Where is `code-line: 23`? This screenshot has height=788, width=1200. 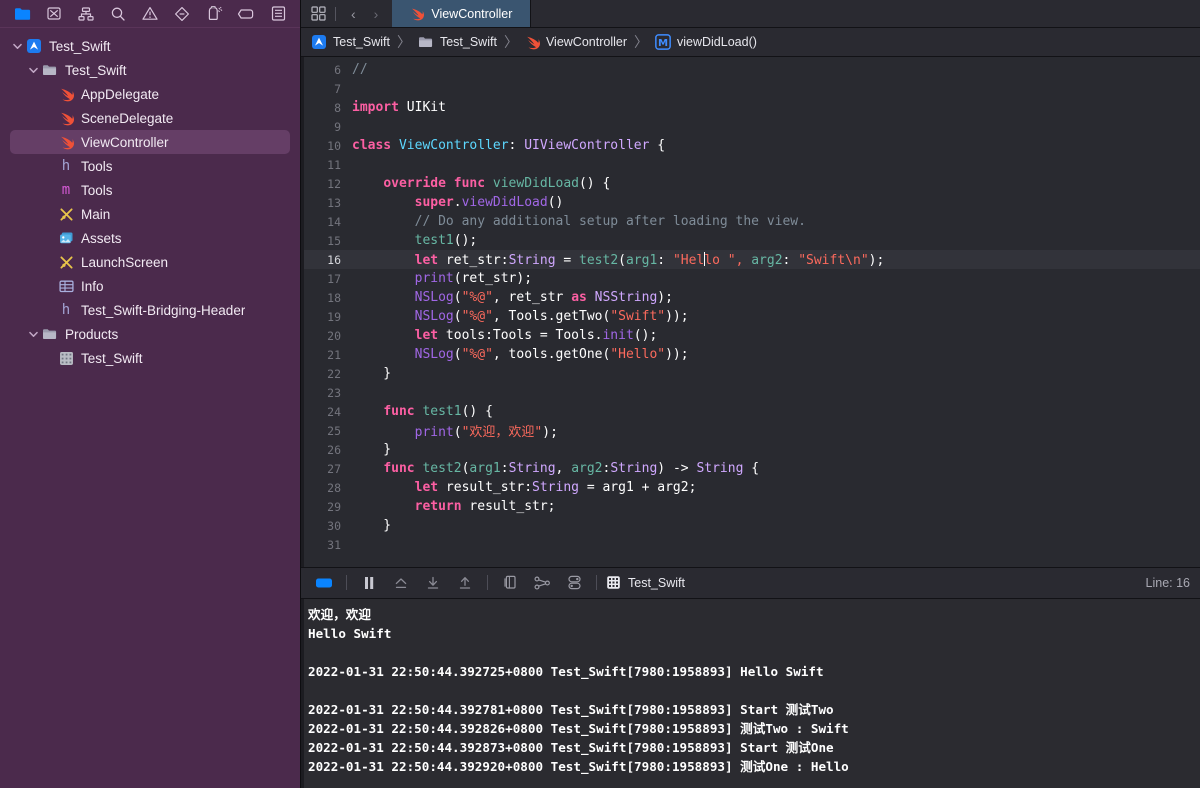 code-line: 23 is located at coordinates (752, 392).